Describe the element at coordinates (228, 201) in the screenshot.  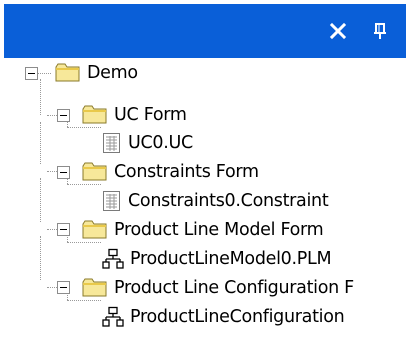
I see `tree-node-label: Constraints0.Constraint` at that location.